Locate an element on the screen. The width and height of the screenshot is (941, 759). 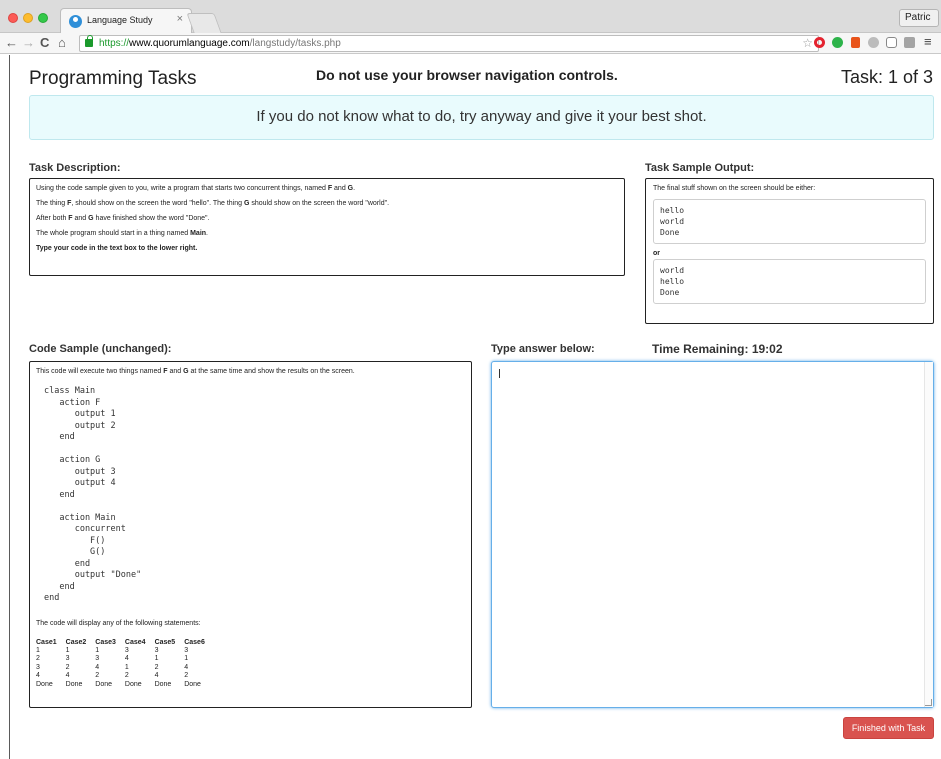
time-remaining-label: Time Remaining: is located at coordinates (700, 349).